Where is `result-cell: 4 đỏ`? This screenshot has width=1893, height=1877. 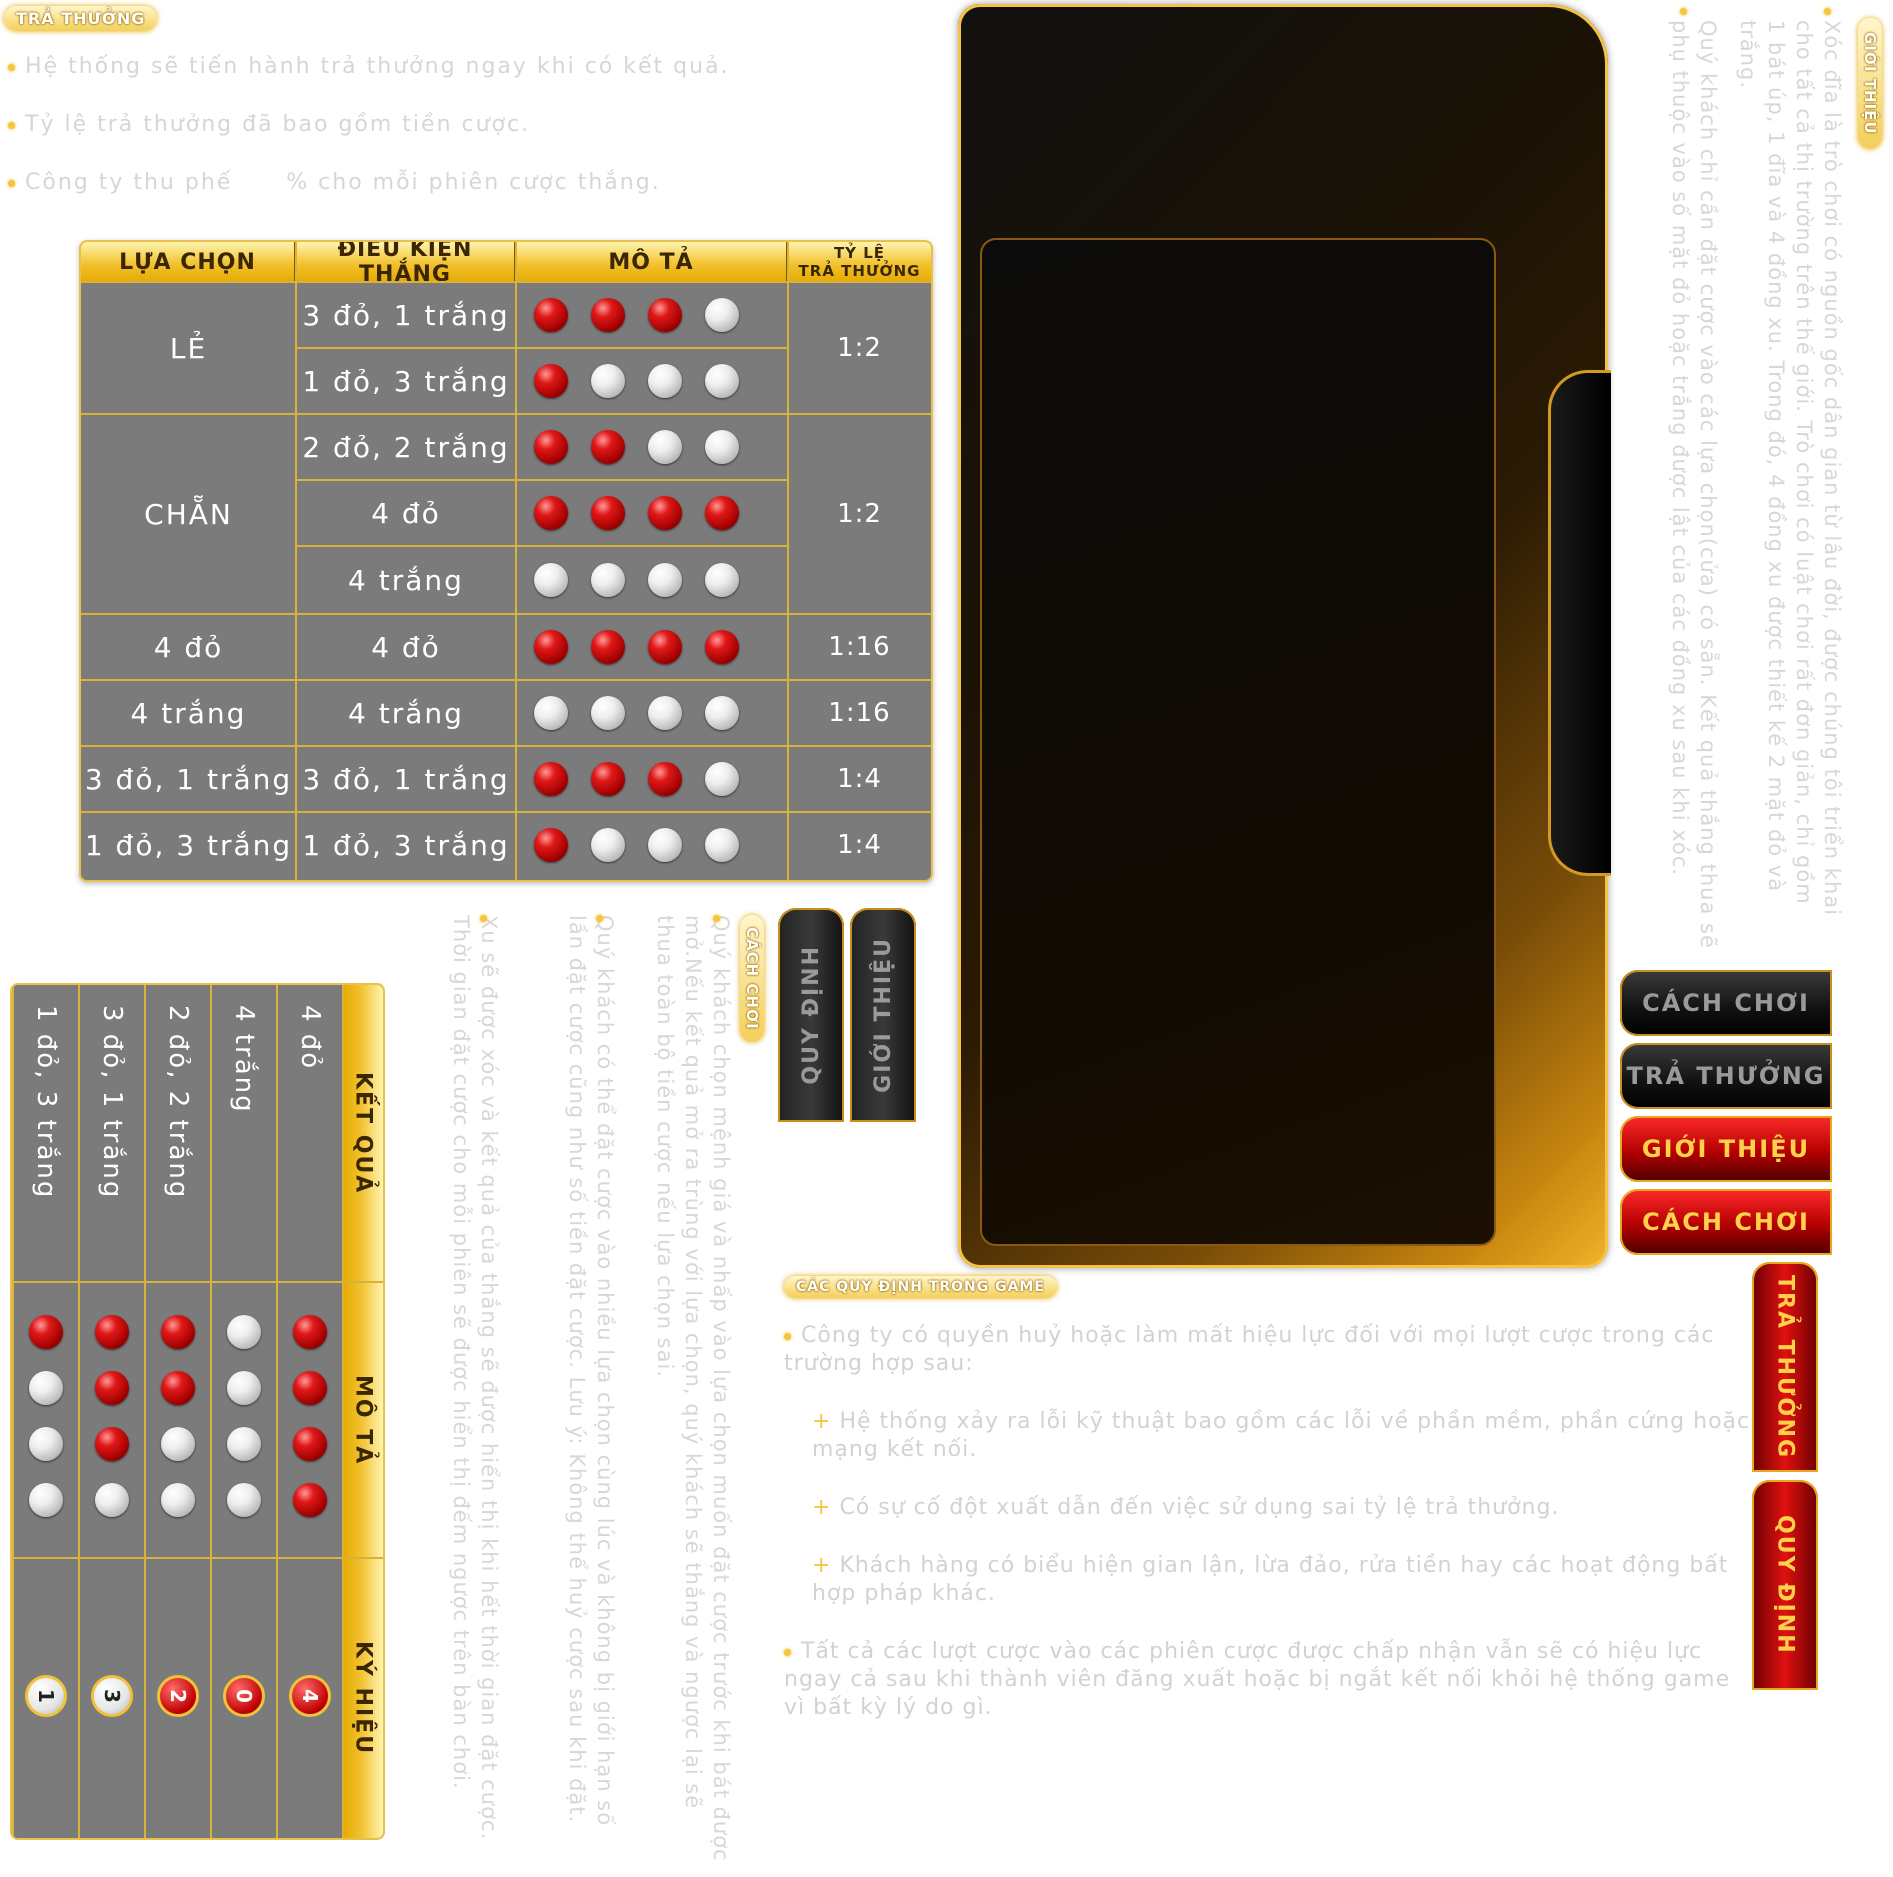 result-cell: 4 đỏ is located at coordinates (310, 1038).